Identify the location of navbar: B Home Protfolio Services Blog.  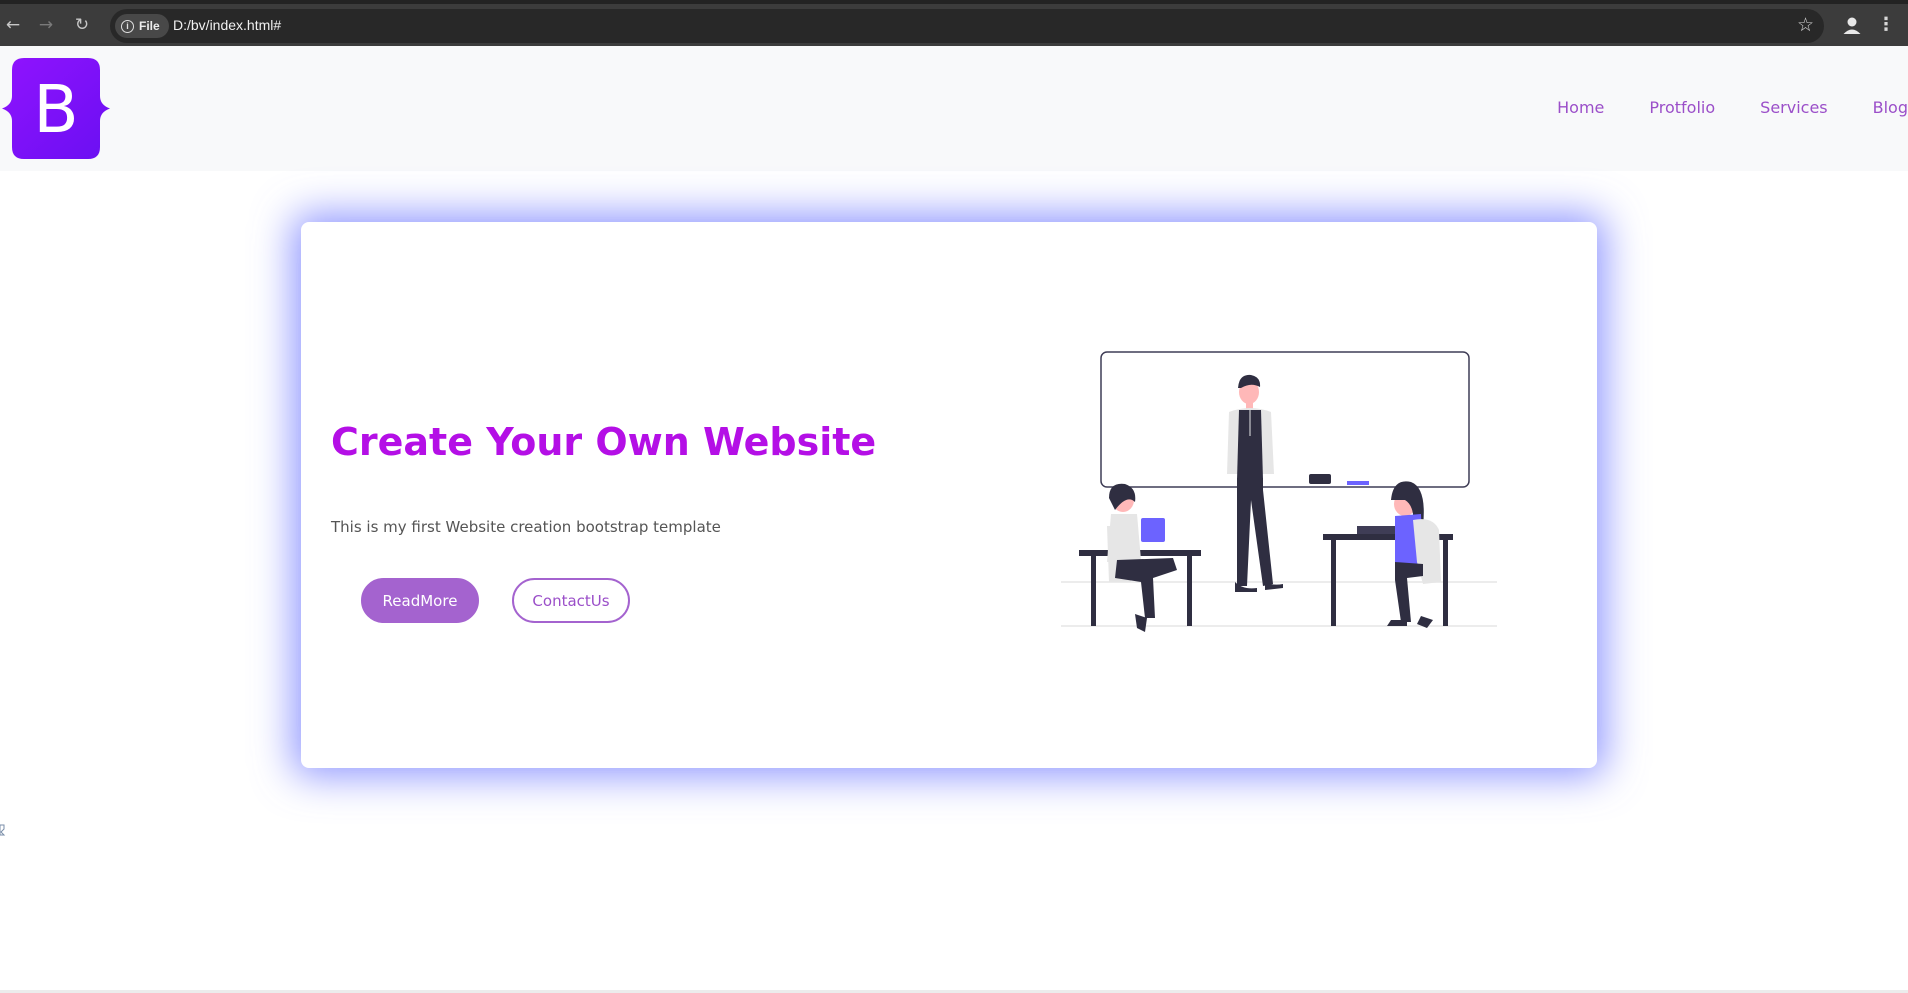
(954, 108).